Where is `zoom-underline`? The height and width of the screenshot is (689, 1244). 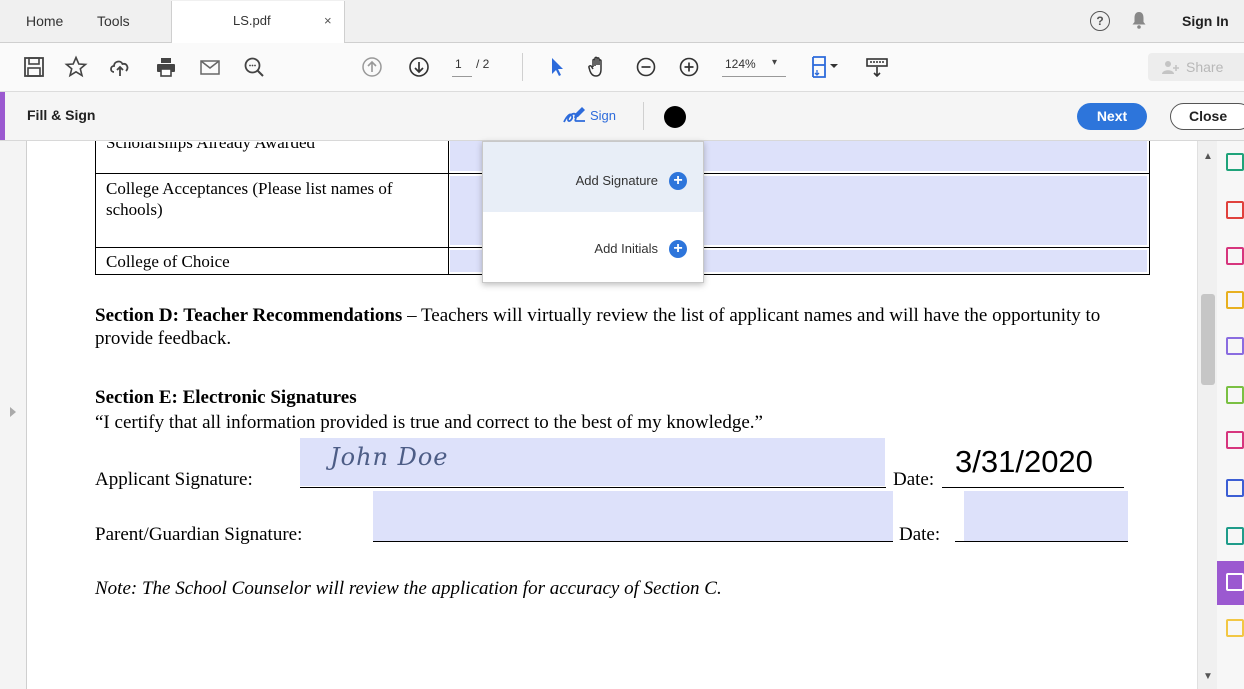
zoom-underline is located at coordinates (754, 76).